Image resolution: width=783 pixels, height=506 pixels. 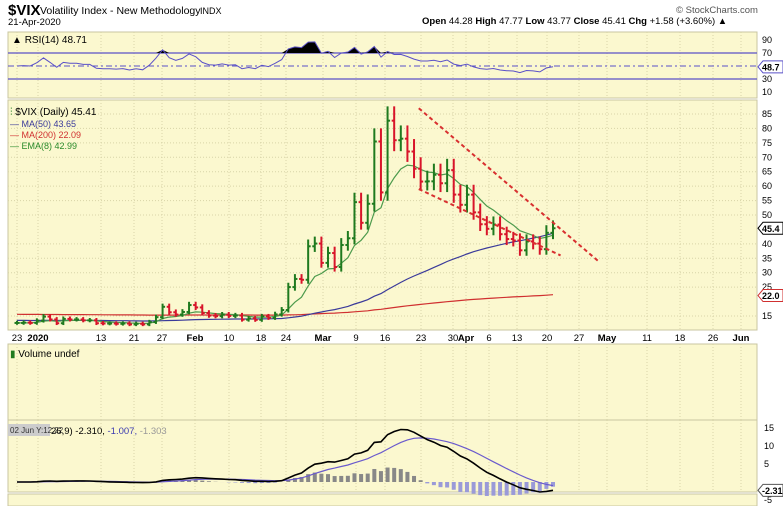 What do you see at coordinates (767, 53) in the screenshot?
I see `rsi-tick: 70` at bounding box center [767, 53].